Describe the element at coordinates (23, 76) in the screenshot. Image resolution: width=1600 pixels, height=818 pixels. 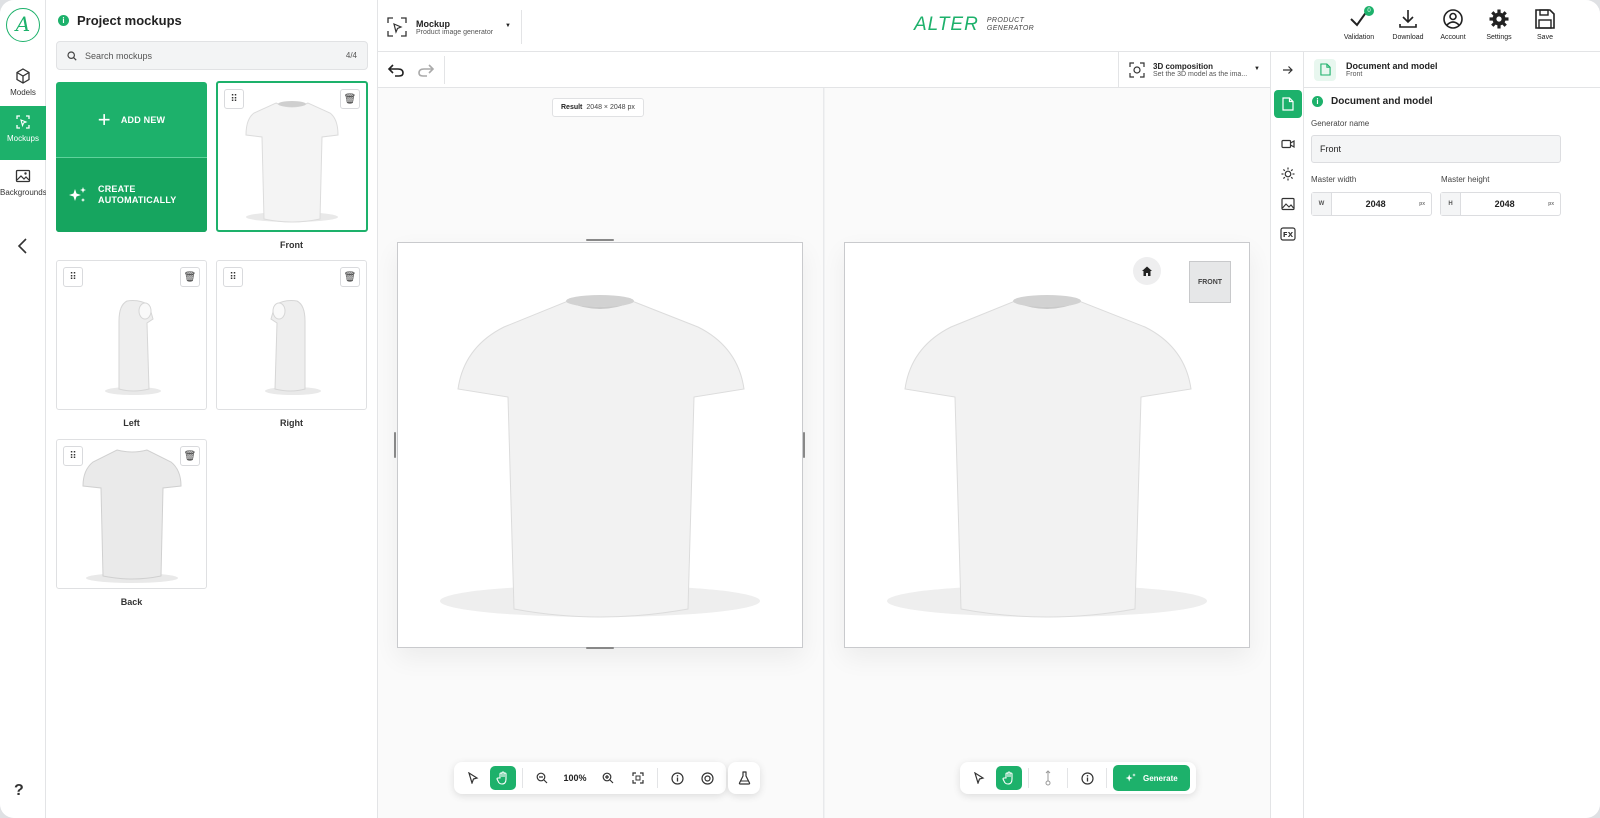
I see `cube-icon` at that location.